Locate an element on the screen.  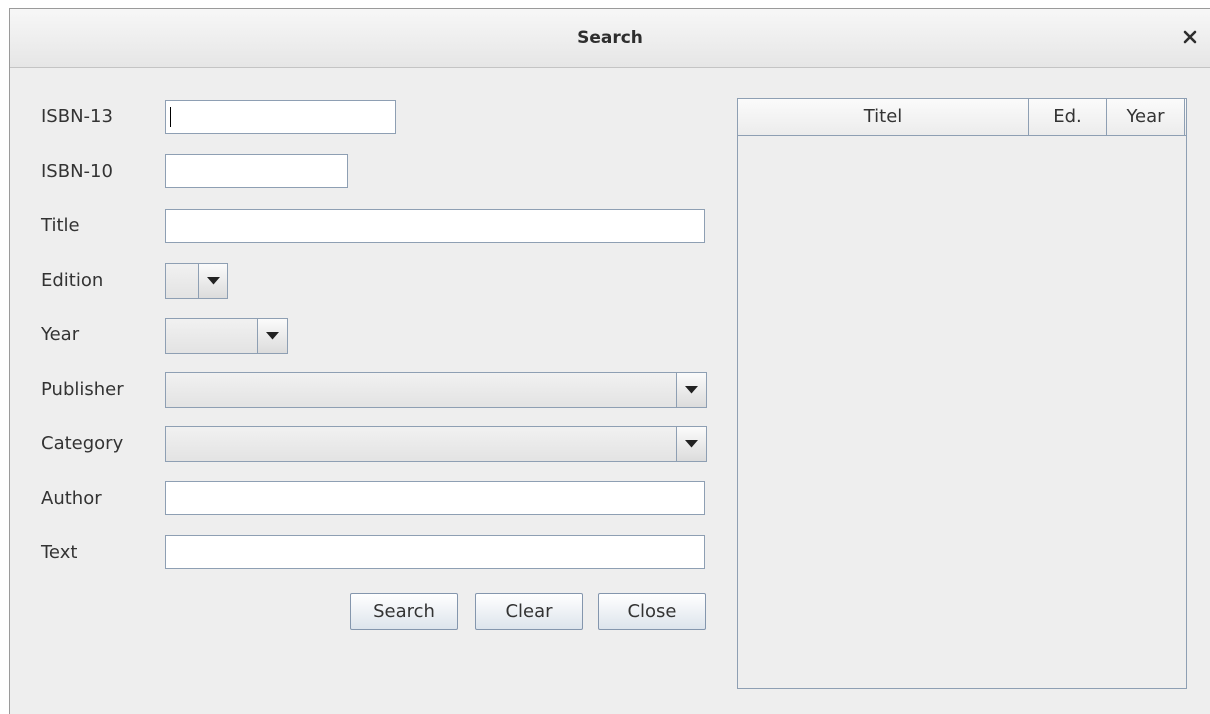
year-dropdown-button is located at coordinates (272, 336).